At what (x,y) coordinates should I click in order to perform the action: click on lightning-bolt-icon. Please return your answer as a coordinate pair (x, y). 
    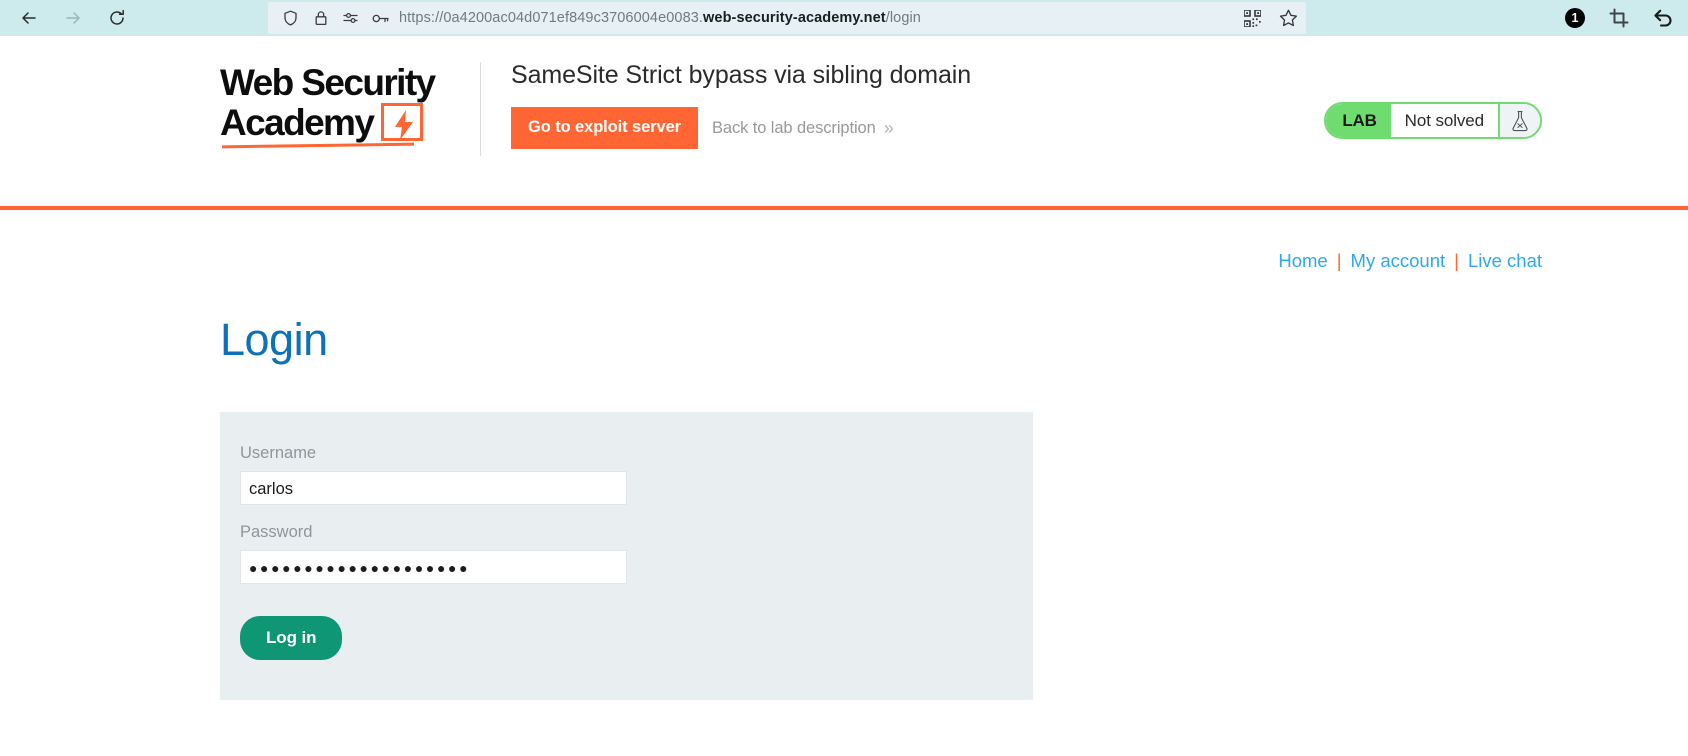
    Looking at the image, I should click on (402, 122).